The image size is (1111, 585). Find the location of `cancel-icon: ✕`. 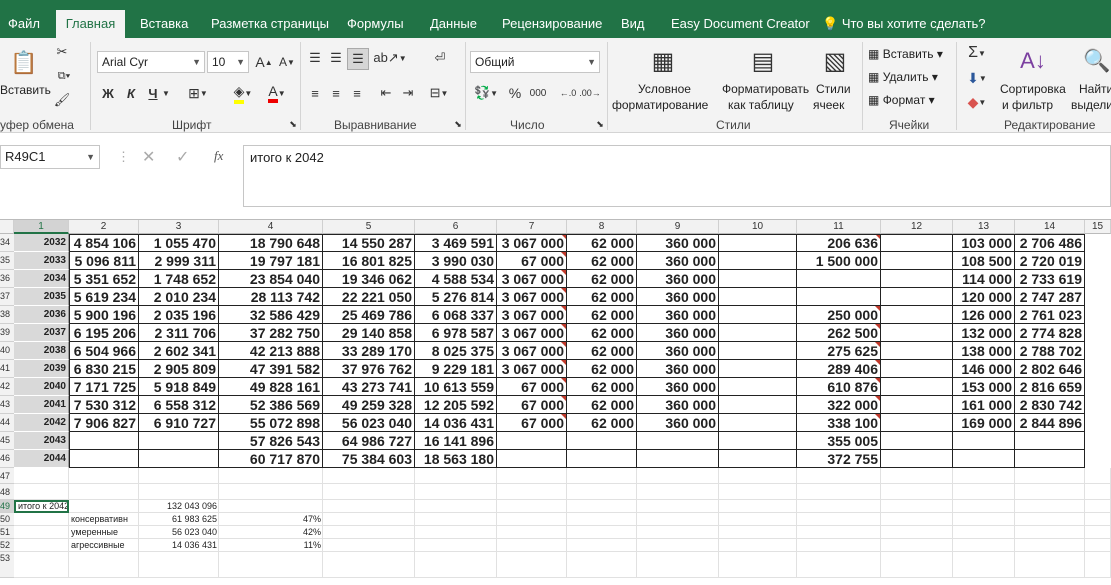

cancel-icon: ✕ is located at coordinates (148, 157).